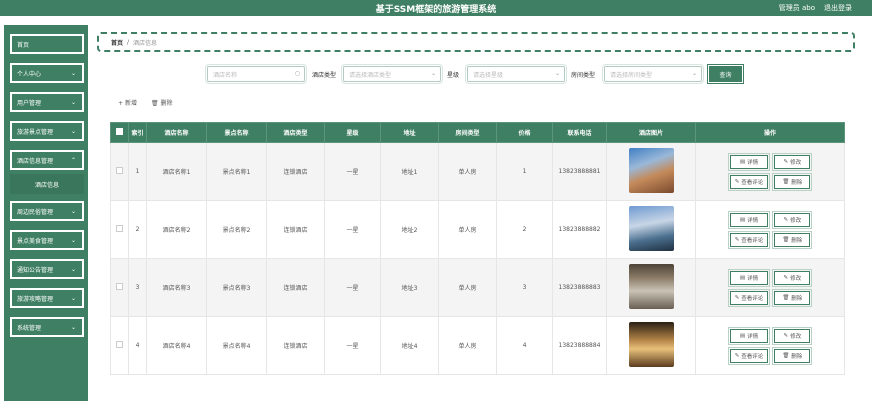 Image resolution: width=872 pixels, height=401 pixels. I want to click on add-button: + 新增, so click(127, 102).